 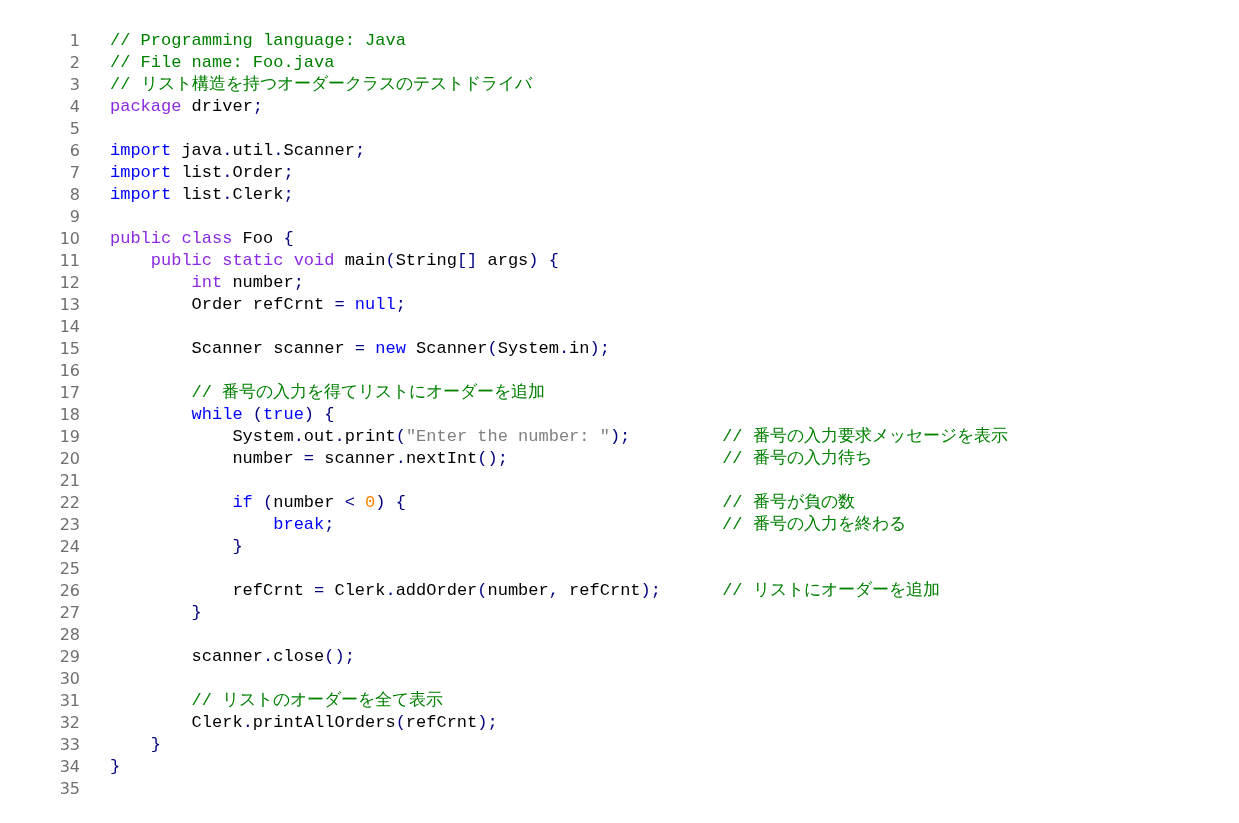 What do you see at coordinates (74, 151) in the screenshot?
I see `line-number: 6` at bounding box center [74, 151].